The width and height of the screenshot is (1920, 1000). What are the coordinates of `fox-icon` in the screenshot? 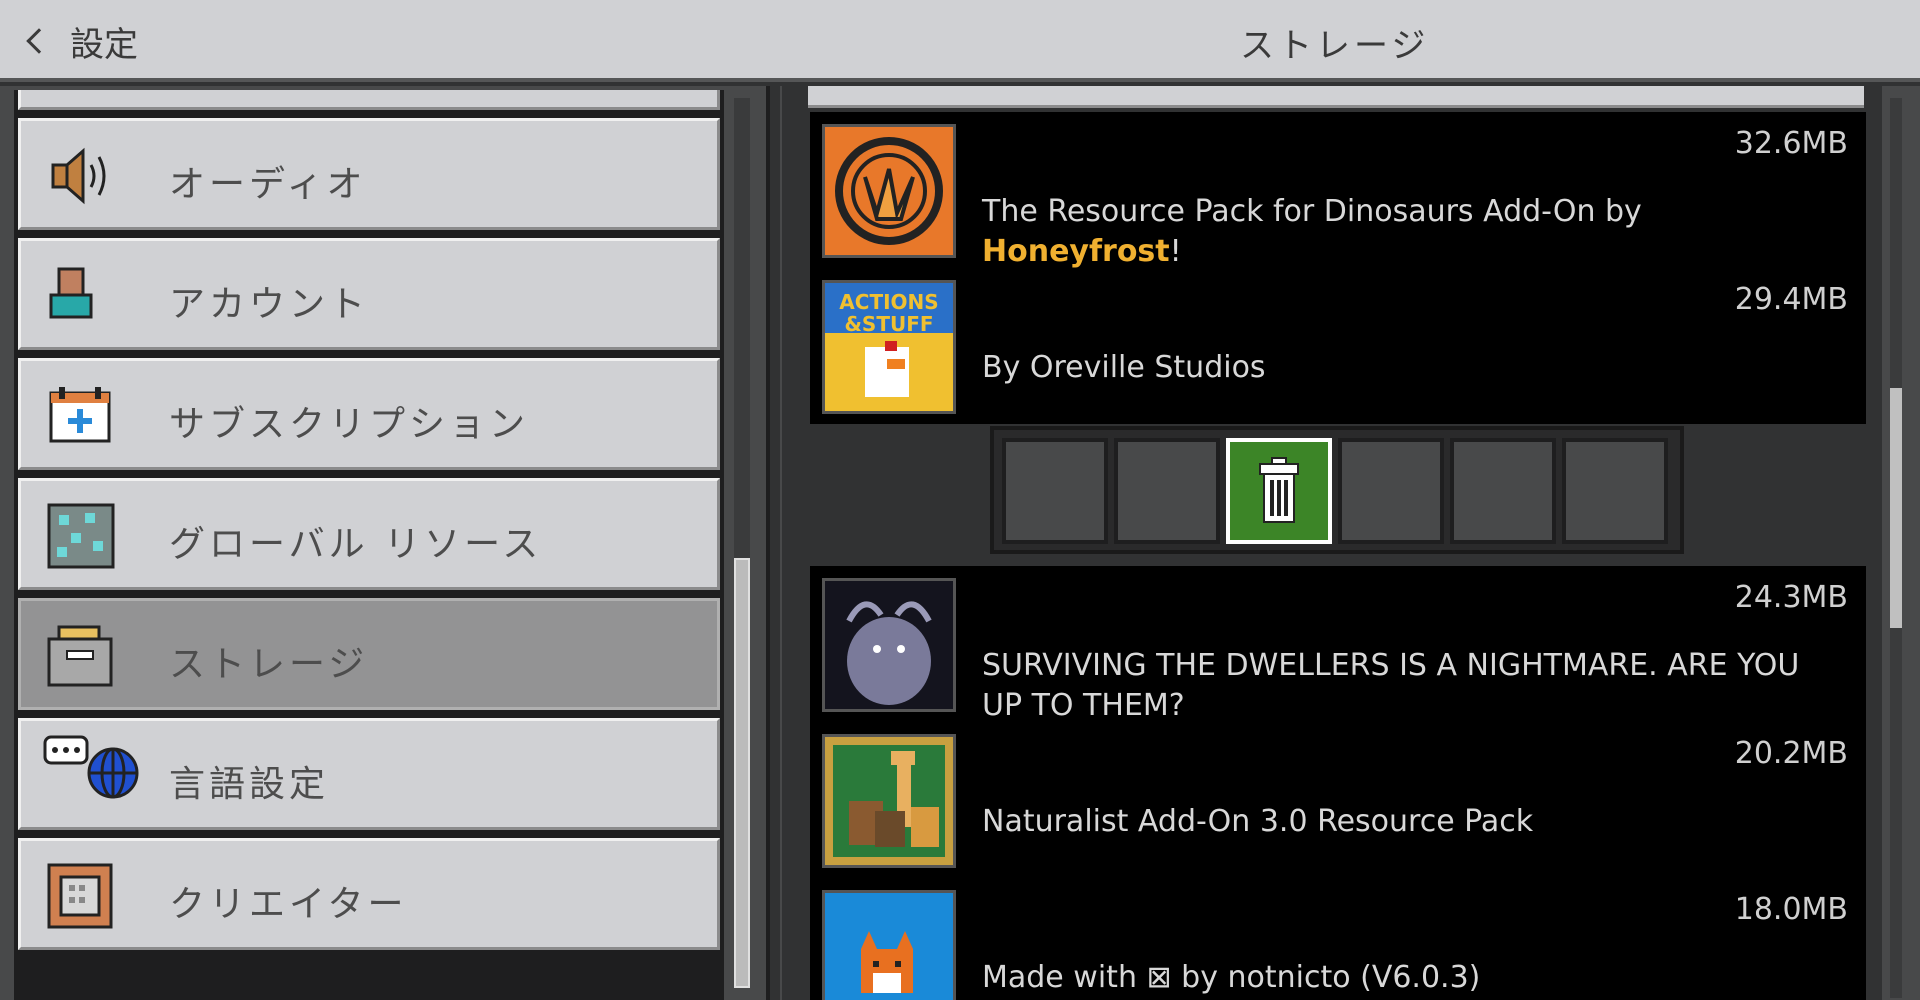 It's located at (889, 945).